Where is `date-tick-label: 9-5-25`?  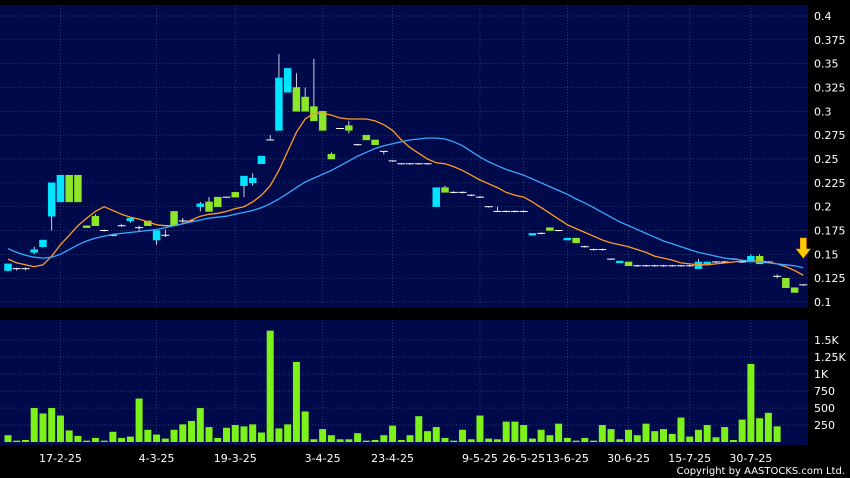
date-tick-label: 9-5-25 is located at coordinates (480, 458).